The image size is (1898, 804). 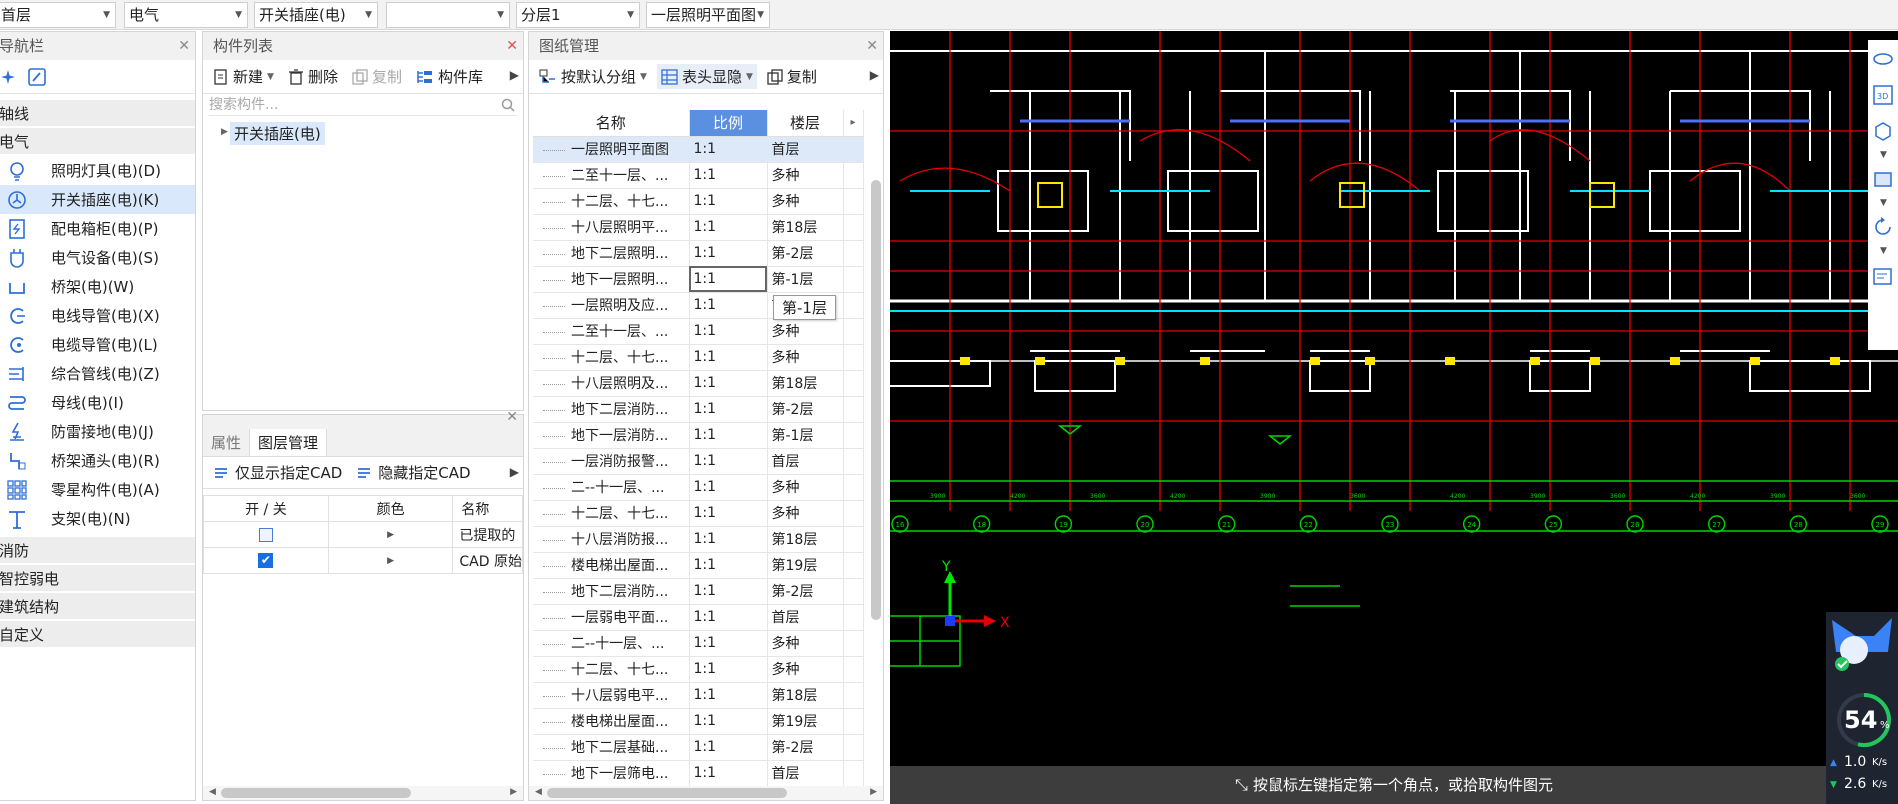 What do you see at coordinates (97, 489) in the screenshot?
I see `nav-item-misc-component: 零星构件(电)(A)` at bounding box center [97, 489].